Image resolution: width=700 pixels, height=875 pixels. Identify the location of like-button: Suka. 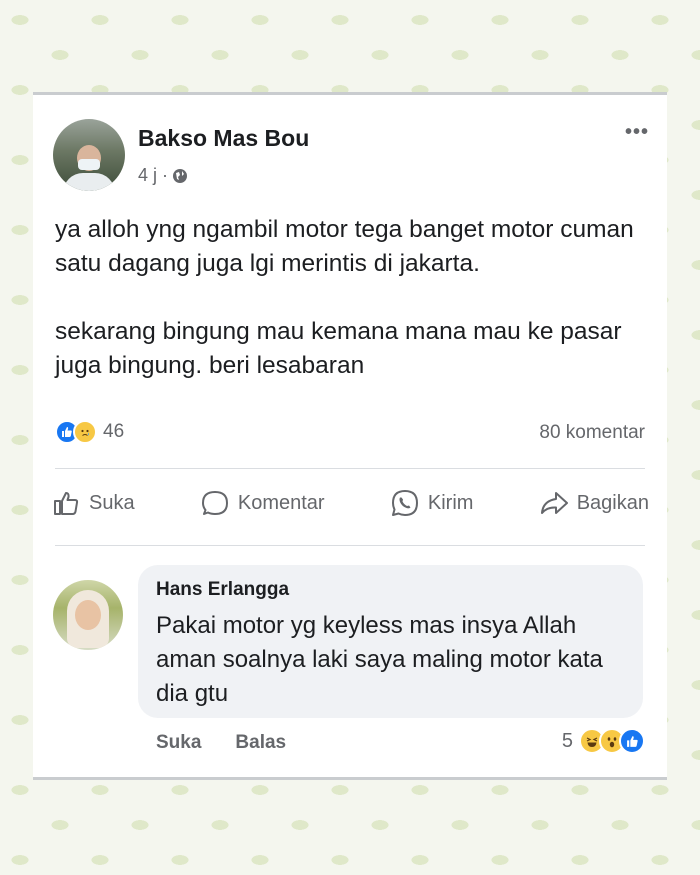
(93, 503).